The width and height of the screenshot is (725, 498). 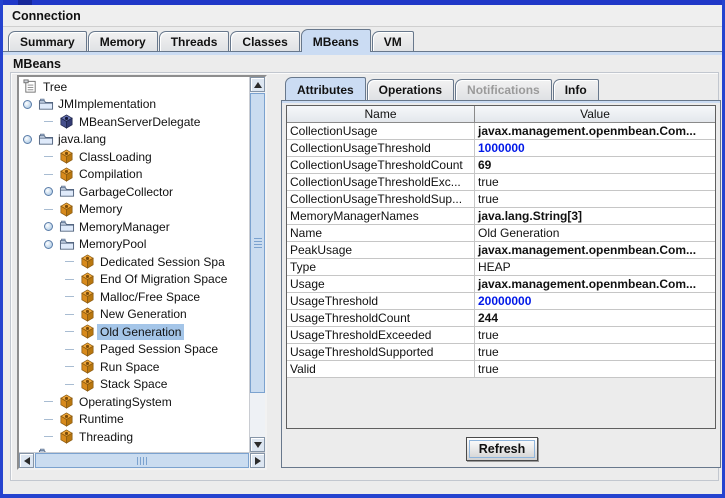 What do you see at coordinates (101, 419) in the screenshot?
I see `tree-node-label: Runtime` at bounding box center [101, 419].